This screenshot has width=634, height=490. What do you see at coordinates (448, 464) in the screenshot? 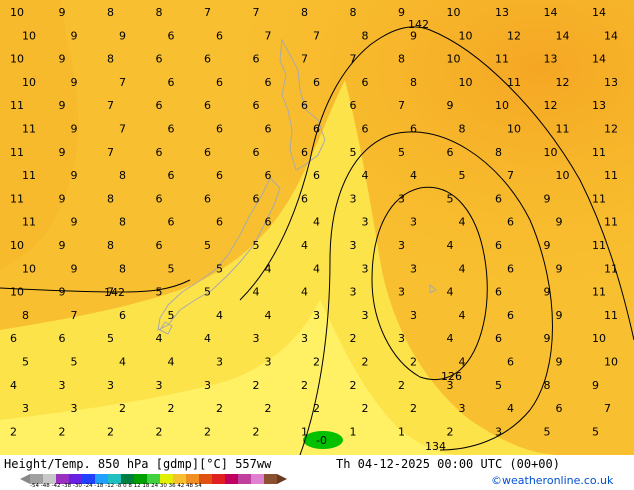
I see `map-datetime: Th 04-12-2025 00:00 UTC (00+00)` at bounding box center [448, 464].